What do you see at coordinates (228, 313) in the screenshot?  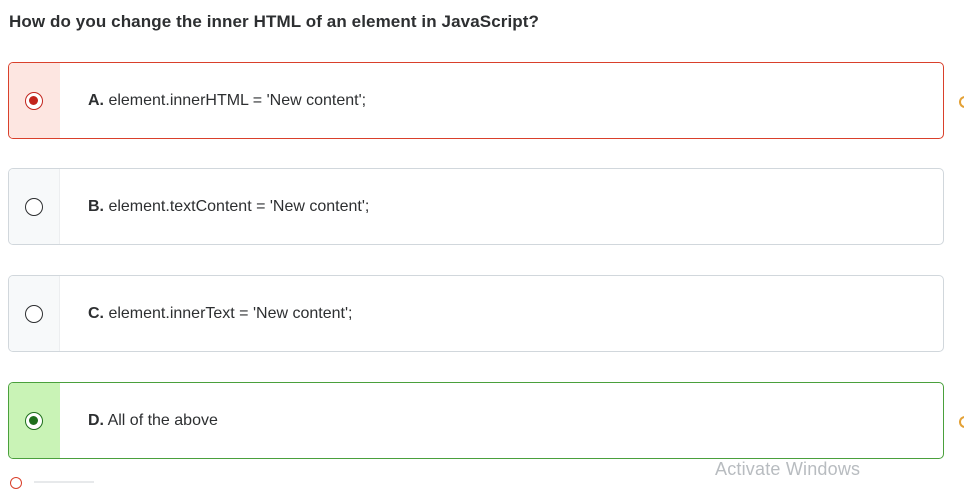 I see `option-text: element.innerText = 'New content';` at bounding box center [228, 313].